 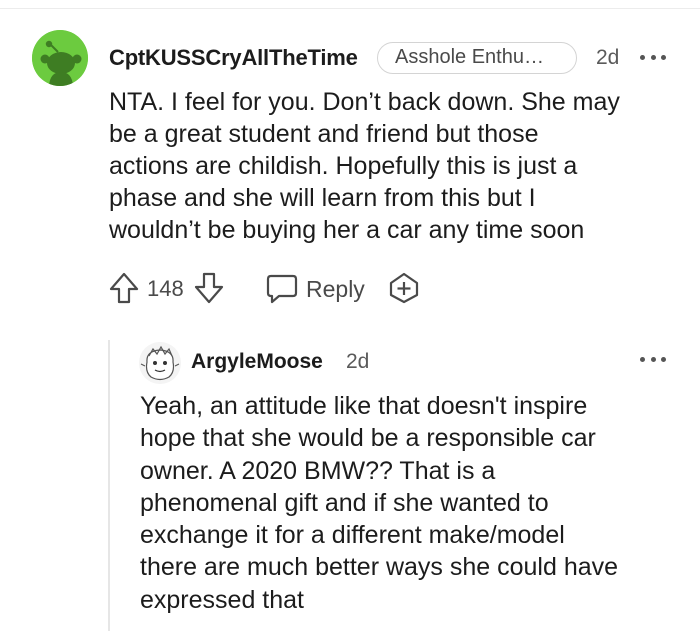 I want to click on reply-body-line: owner. A 2020 BMW?? That is a, so click(x=318, y=470).